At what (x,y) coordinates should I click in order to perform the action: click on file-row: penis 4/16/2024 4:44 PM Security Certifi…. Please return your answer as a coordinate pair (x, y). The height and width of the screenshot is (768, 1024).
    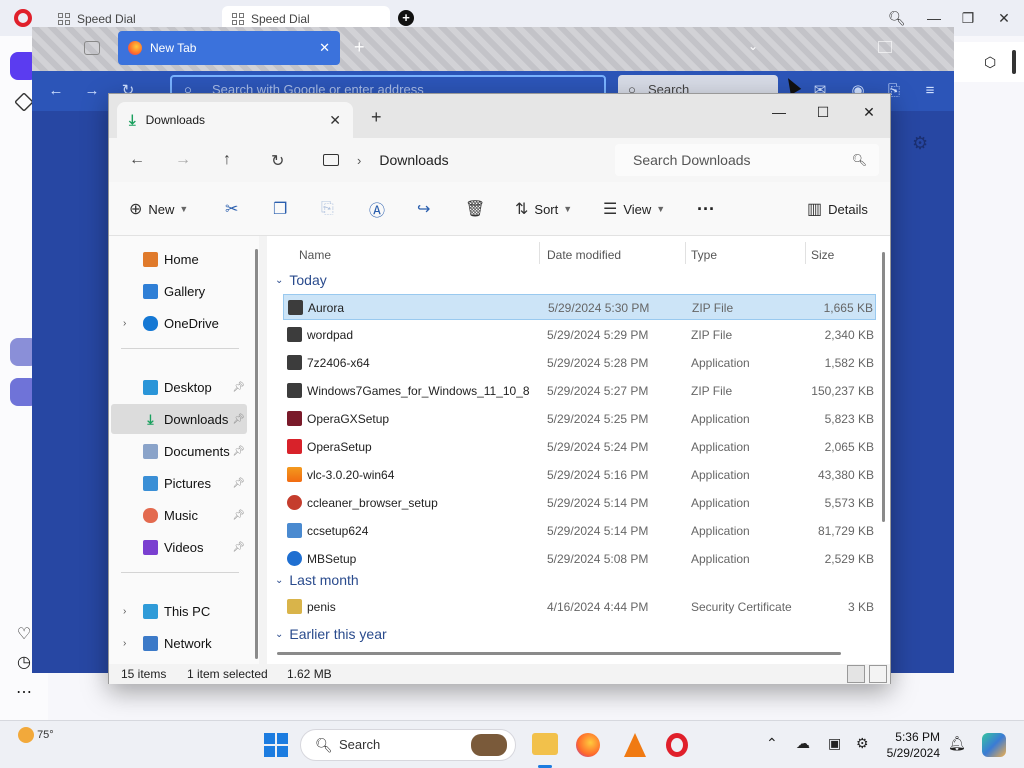
    Looking at the image, I should click on (579, 607).